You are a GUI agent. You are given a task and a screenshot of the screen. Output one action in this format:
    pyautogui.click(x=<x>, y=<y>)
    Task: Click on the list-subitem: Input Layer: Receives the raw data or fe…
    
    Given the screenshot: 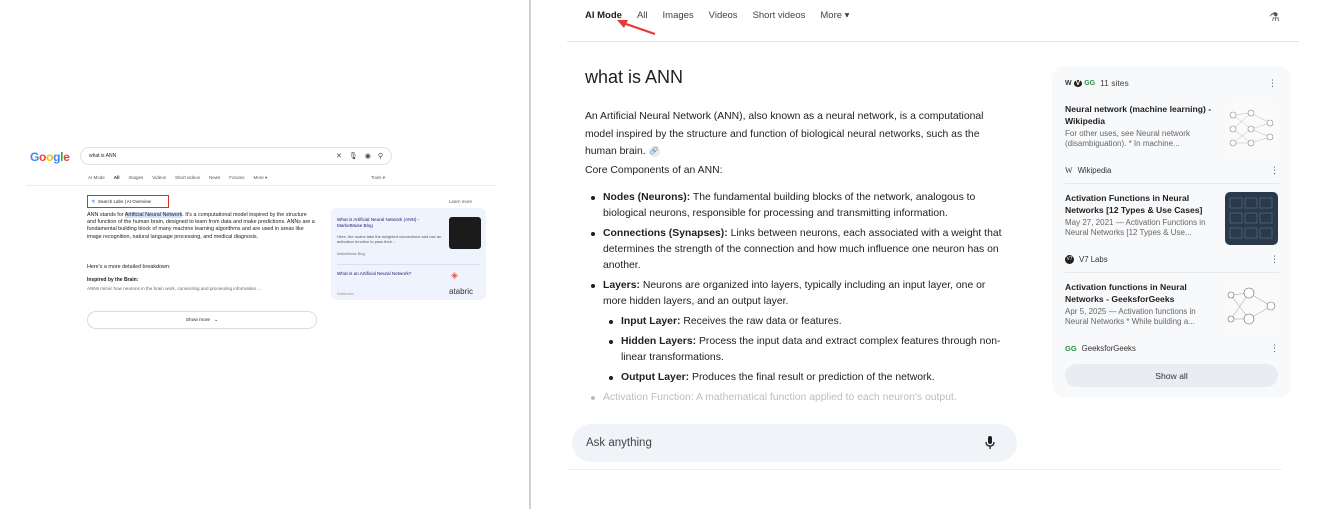 What is the action you would take?
    pyautogui.click(x=795, y=322)
    